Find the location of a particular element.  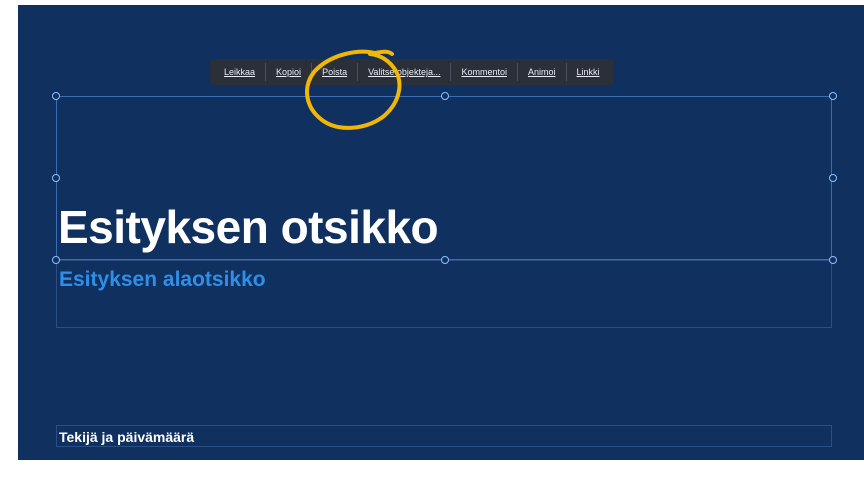

slide-title: Esityksen otsikko is located at coordinates (248, 227).